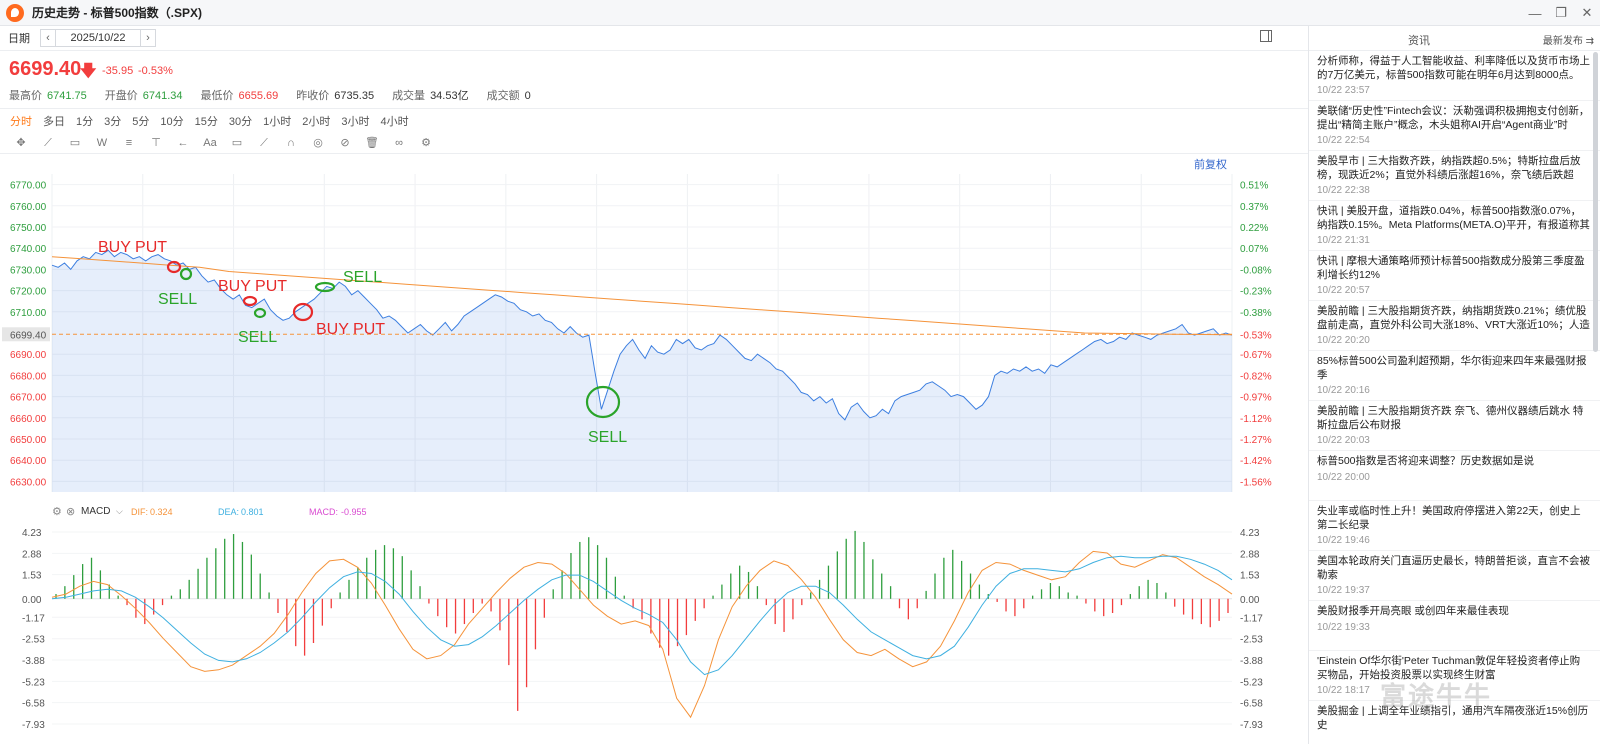 The image size is (1600, 744). Describe the element at coordinates (1595, 202) in the screenshot. I see `news-scrollbar` at that location.